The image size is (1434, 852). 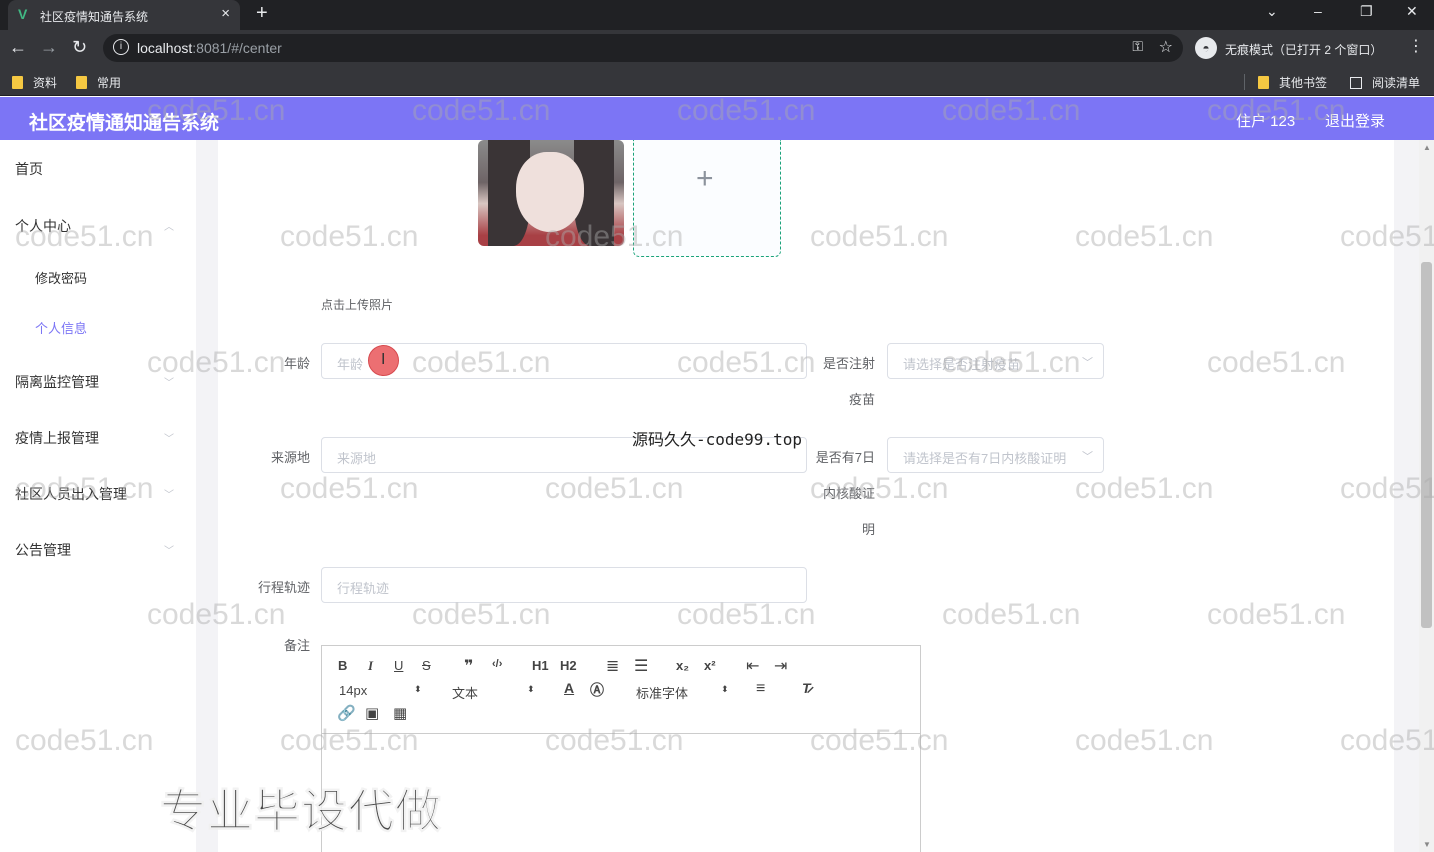 I want to click on font-family-select: 标准字体, so click(x=662, y=692).